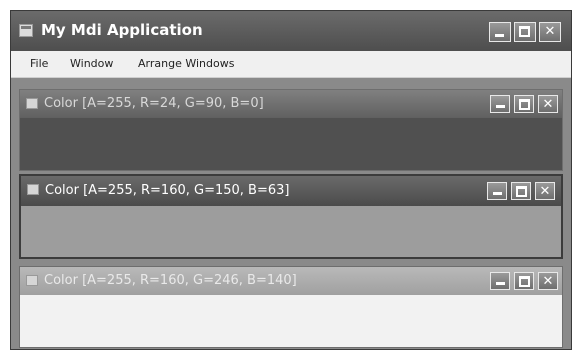 The image size is (576, 355). Describe the element at coordinates (39, 63) in the screenshot. I see `menu-file: File` at that location.